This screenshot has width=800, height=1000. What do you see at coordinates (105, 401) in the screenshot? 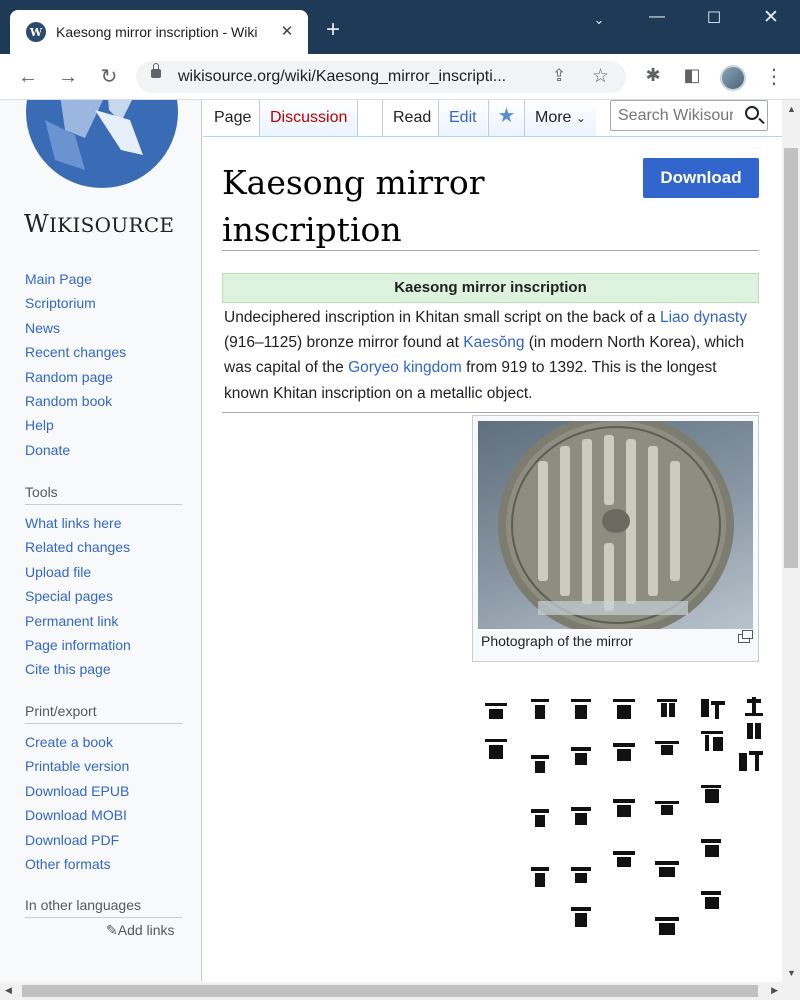
I see `sidebar-item-random-book: Random book` at bounding box center [105, 401].